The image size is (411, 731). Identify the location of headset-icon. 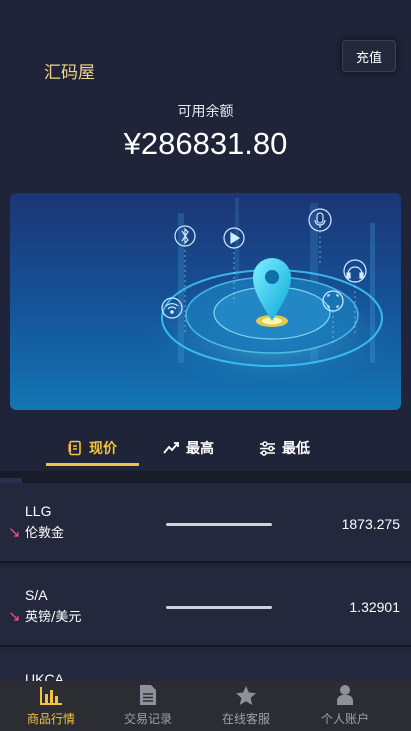
(355, 271).